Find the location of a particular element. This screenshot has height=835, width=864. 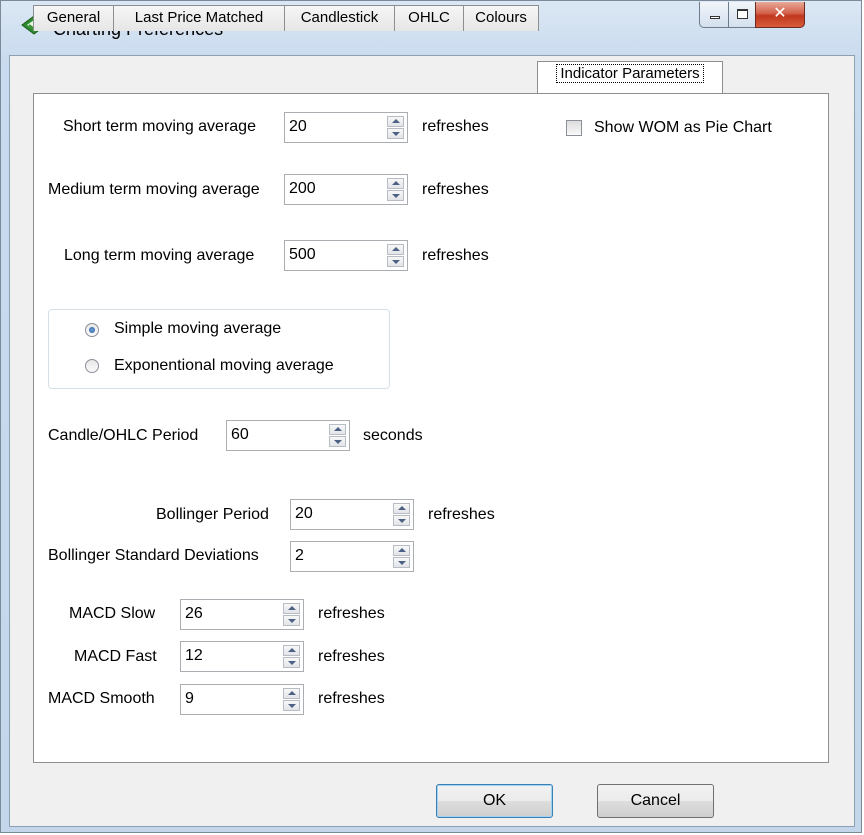

maximize-button is located at coordinates (742, 15).